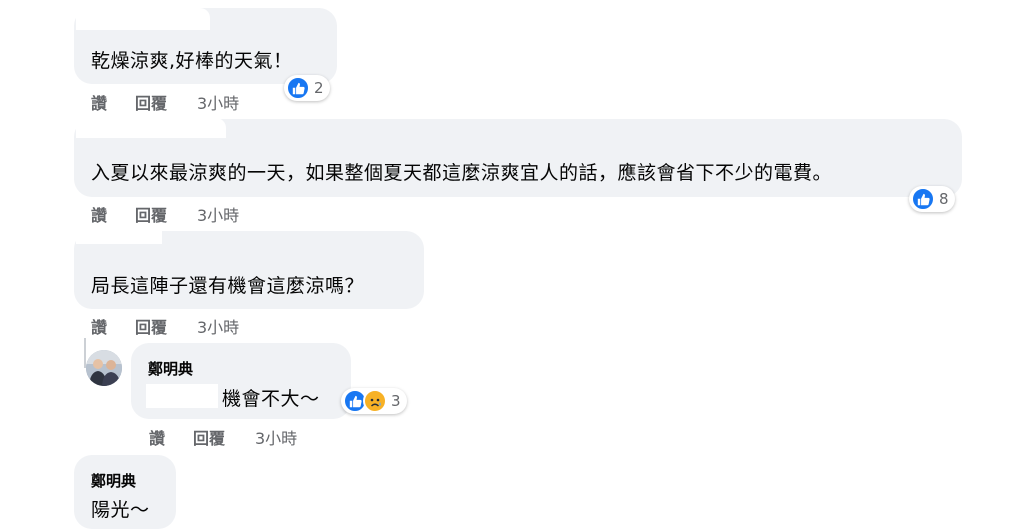 The height and width of the screenshot is (532, 1014). What do you see at coordinates (239, 437) in the screenshot?
I see `reply-actions: 讚 回覆 3小時` at bounding box center [239, 437].